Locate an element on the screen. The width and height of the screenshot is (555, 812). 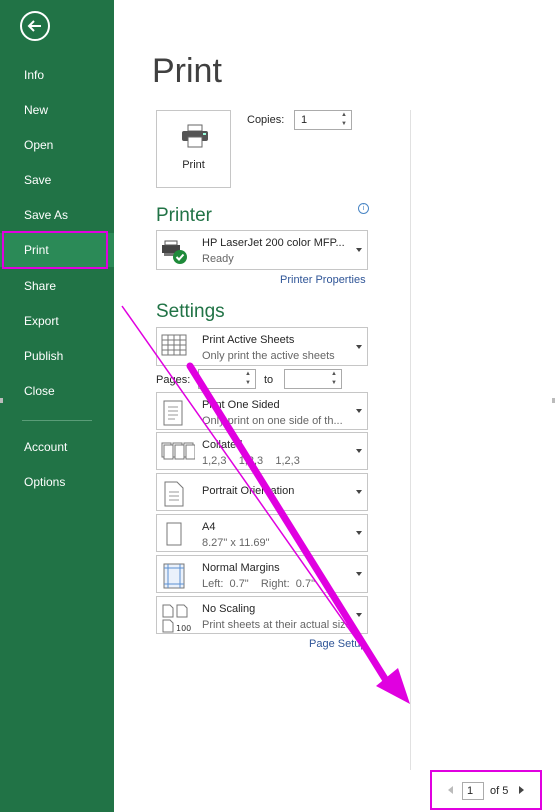
annotation-highlight-print is located at coordinates (55, 250).